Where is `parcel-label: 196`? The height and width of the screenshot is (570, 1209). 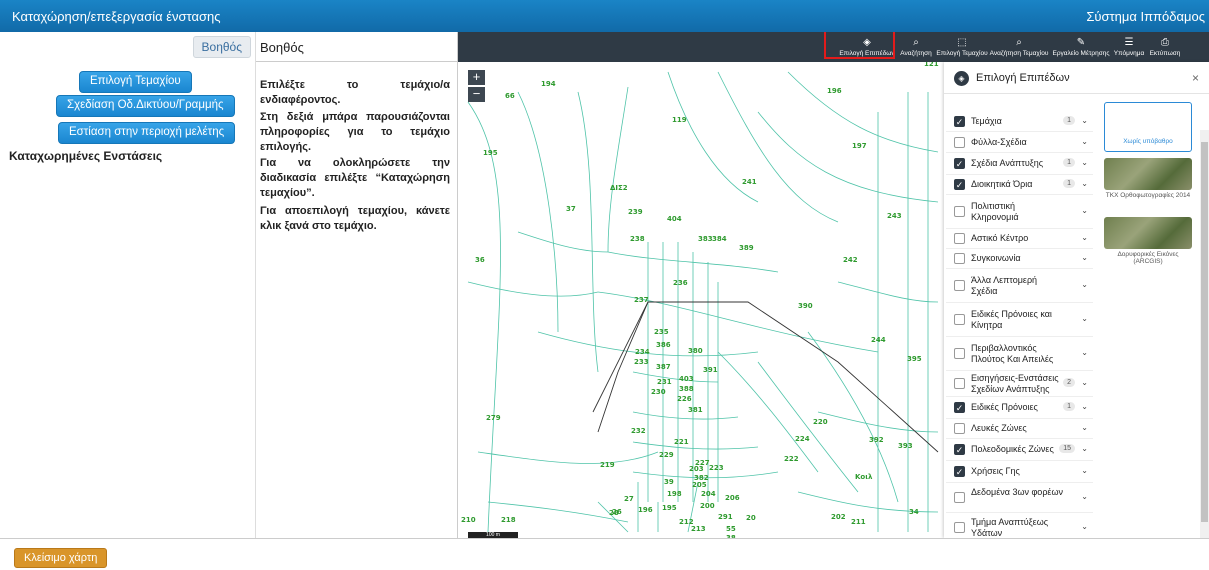 parcel-label: 196 is located at coordinates (834, 91).